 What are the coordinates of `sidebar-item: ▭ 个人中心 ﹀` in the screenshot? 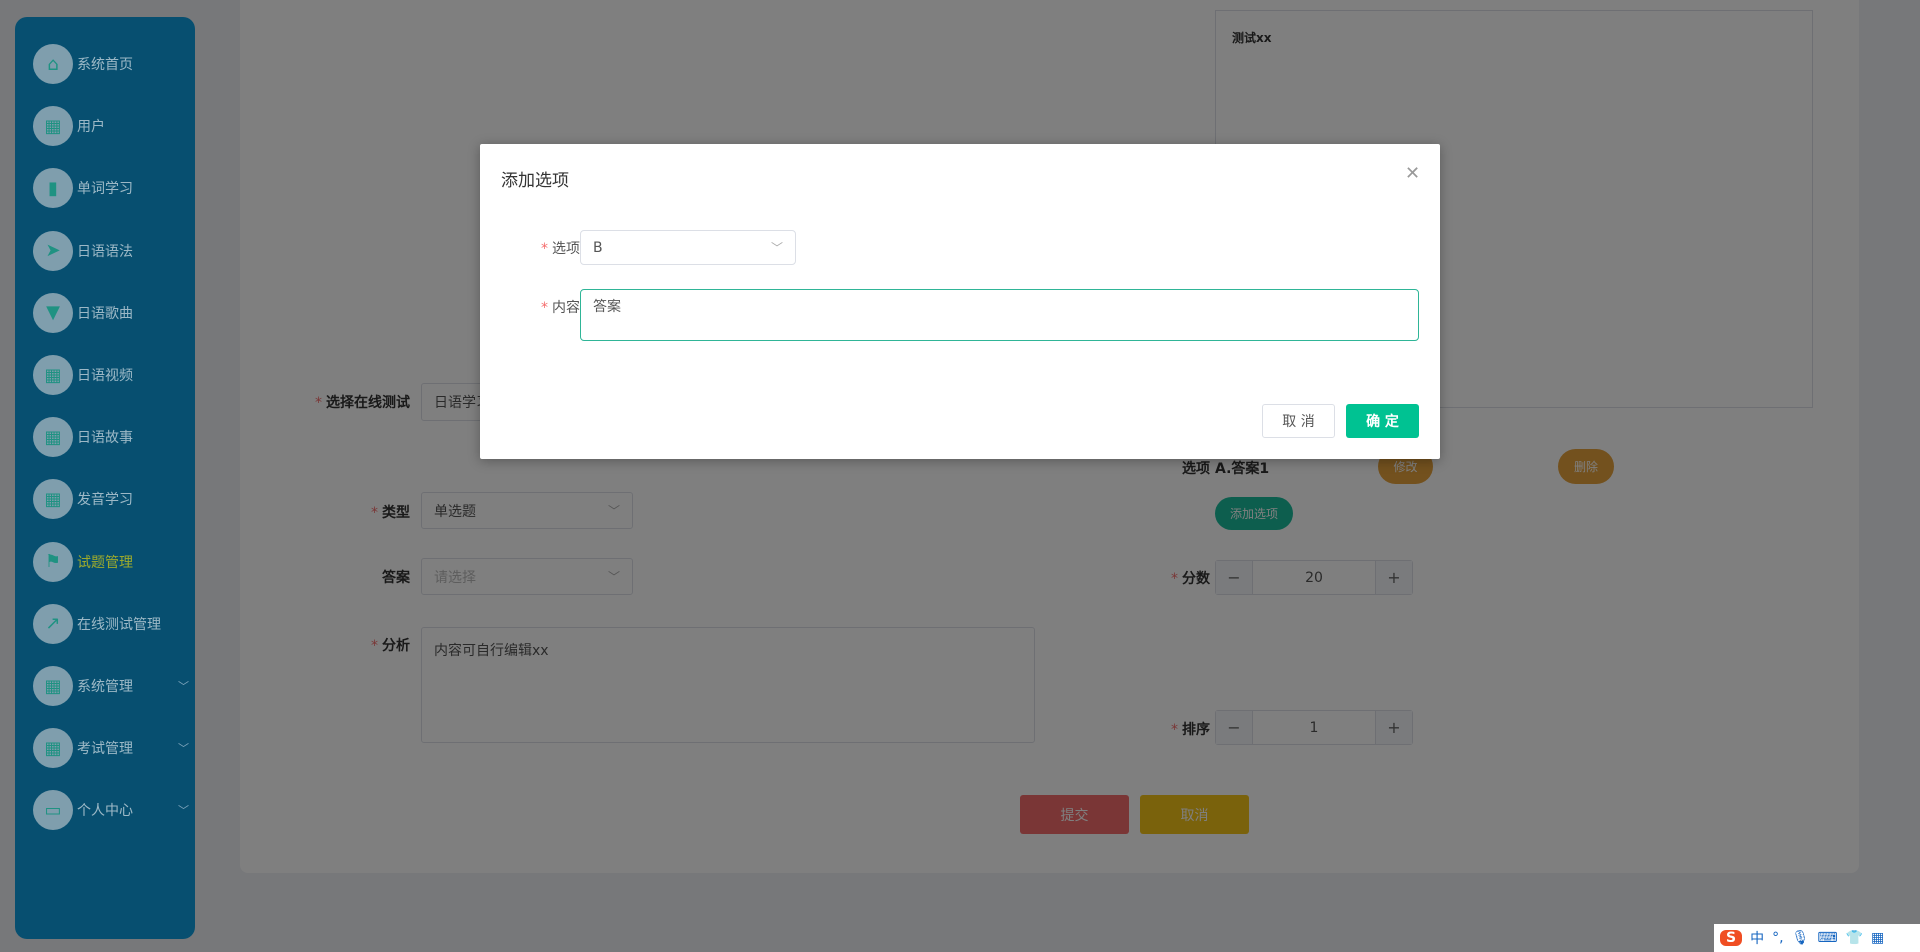 It's located at (111, 810).